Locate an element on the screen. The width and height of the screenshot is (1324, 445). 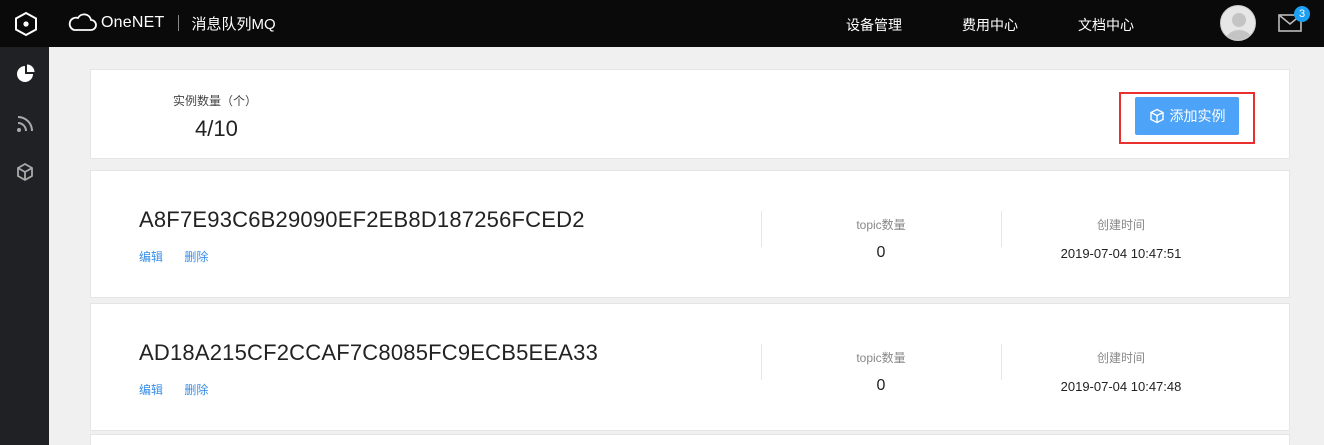
instance-count-label: 实例数量（个） is located at coordinates (215, 101).